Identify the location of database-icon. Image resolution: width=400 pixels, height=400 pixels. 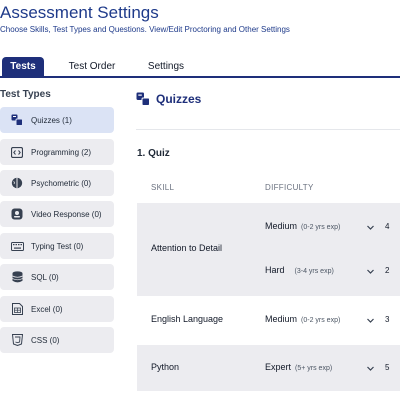
(17, 277).